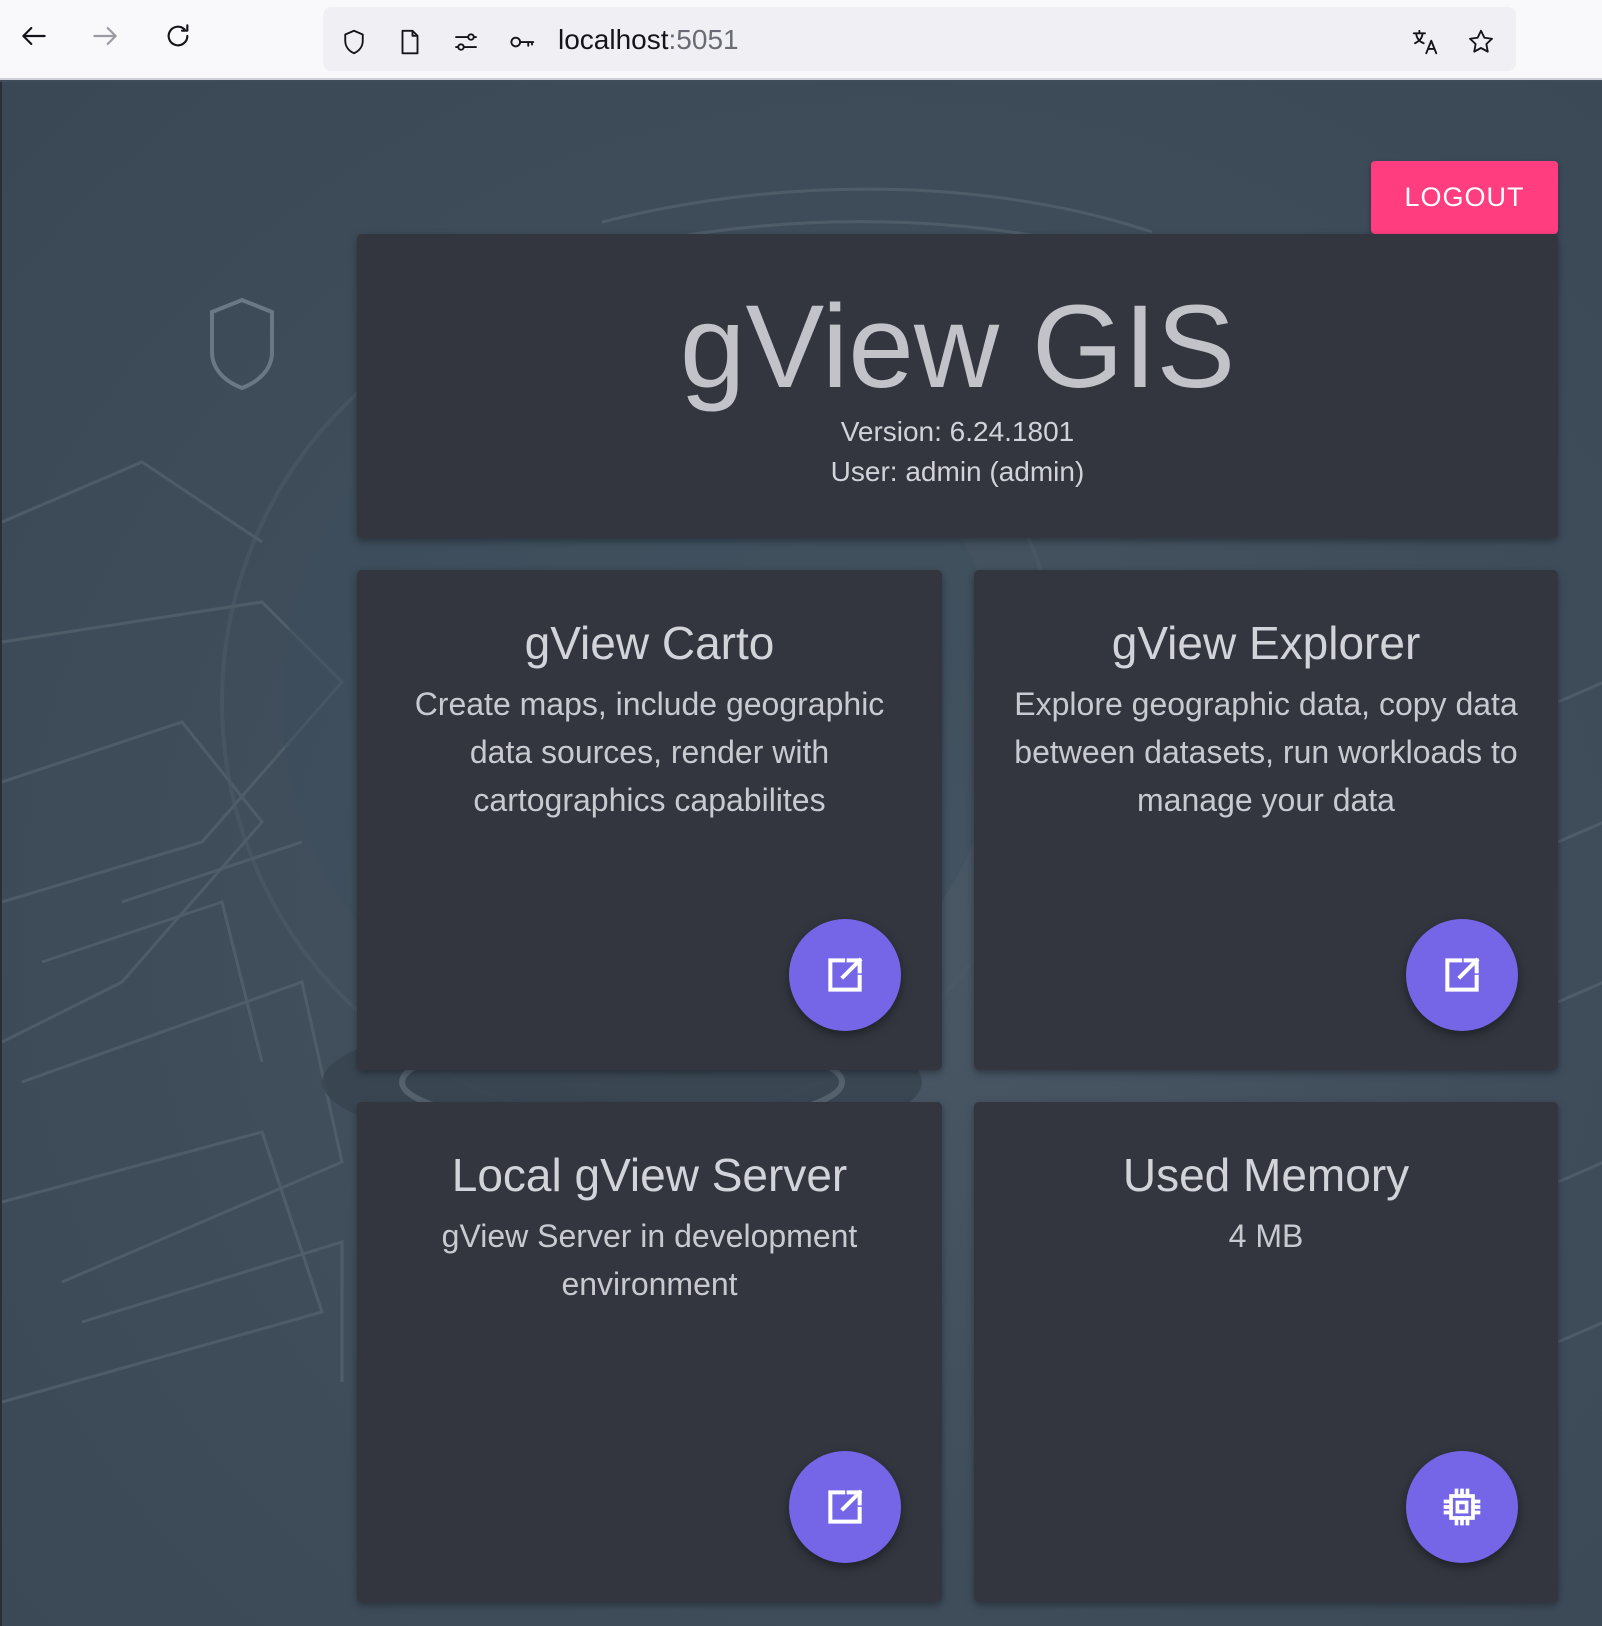 The width and height of the screenshot is (1602, 1626). I want to click on memory-button, so click(1462, 1507).